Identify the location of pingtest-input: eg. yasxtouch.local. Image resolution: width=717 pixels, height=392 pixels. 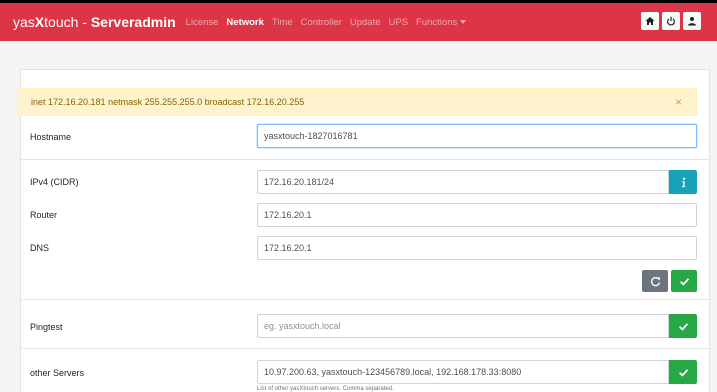
(463, 326).